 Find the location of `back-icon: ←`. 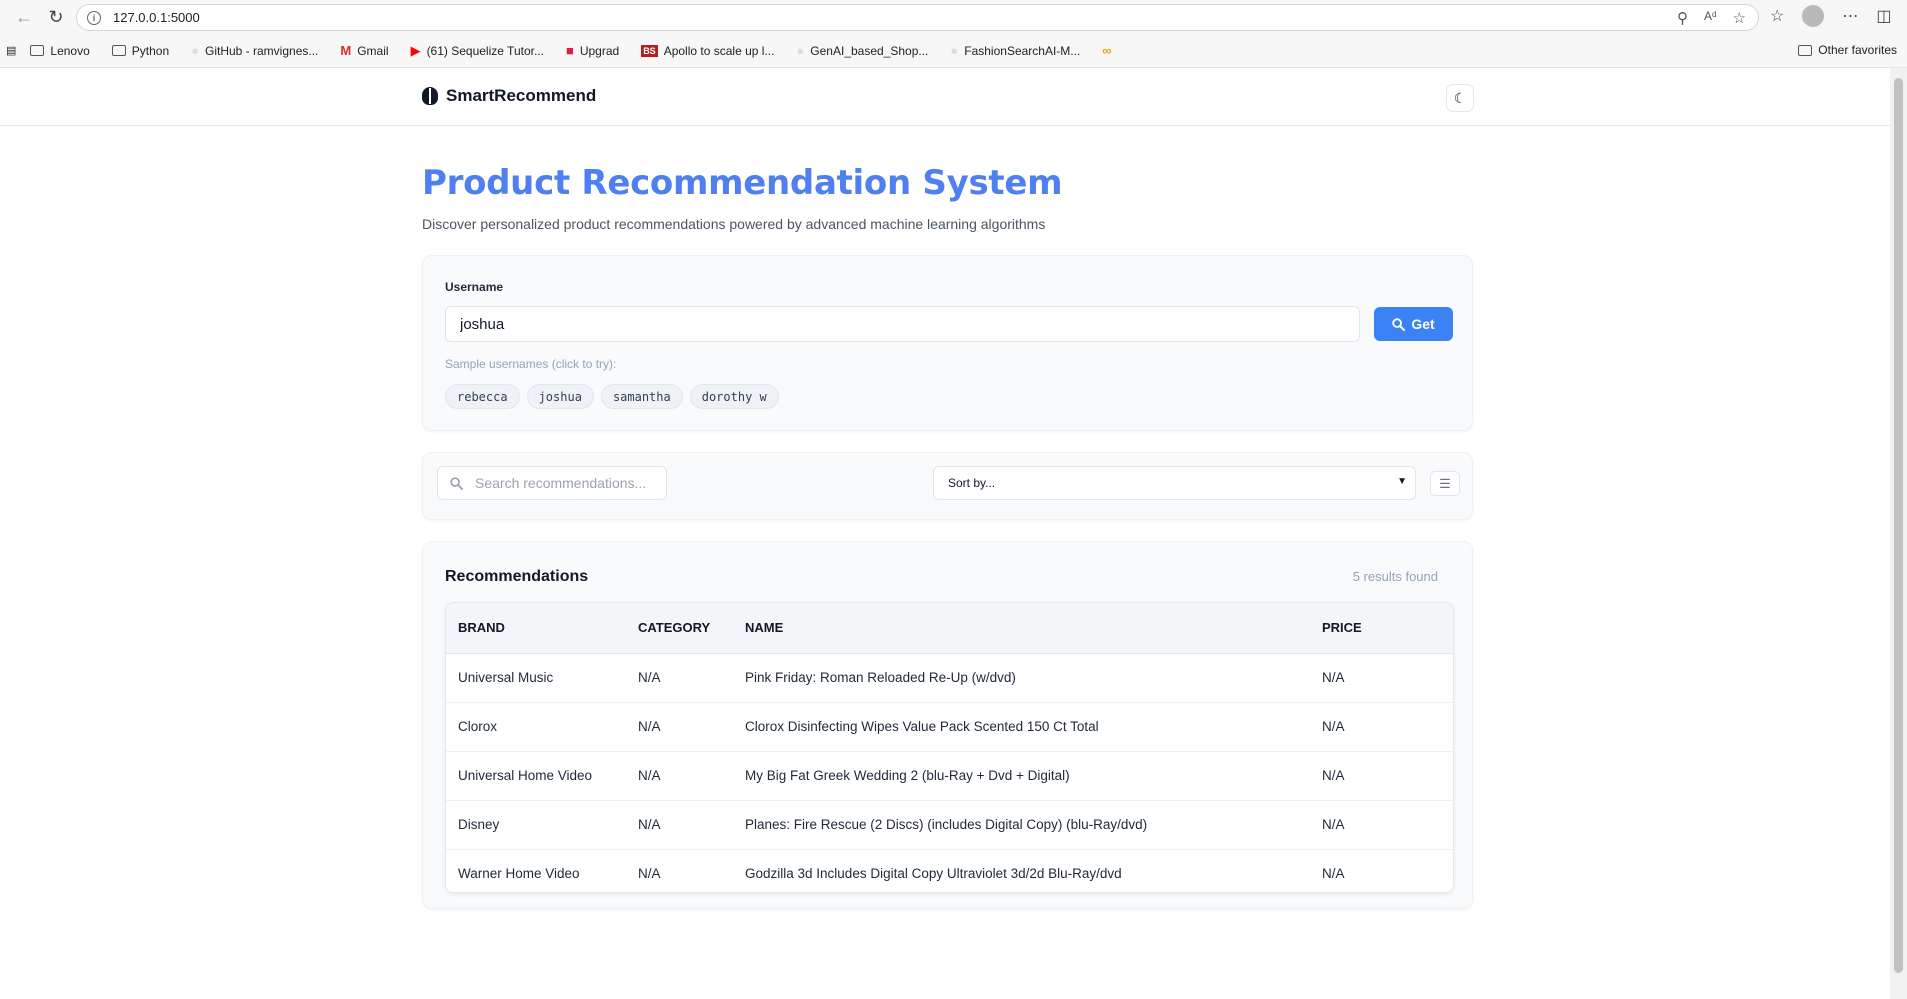

back-icon: ← is located at coordinates (24, 17).